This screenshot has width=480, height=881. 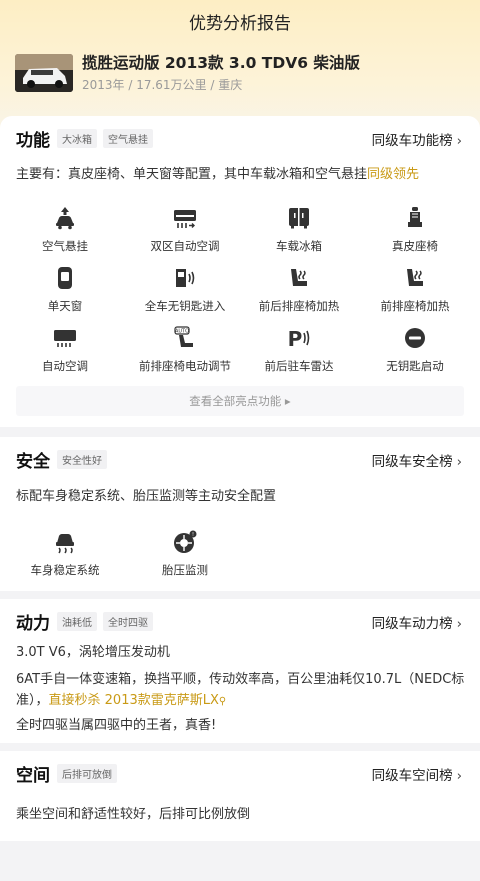 I want to click on space-header: 空间 后排可放倒, so click(x=66, y=773).